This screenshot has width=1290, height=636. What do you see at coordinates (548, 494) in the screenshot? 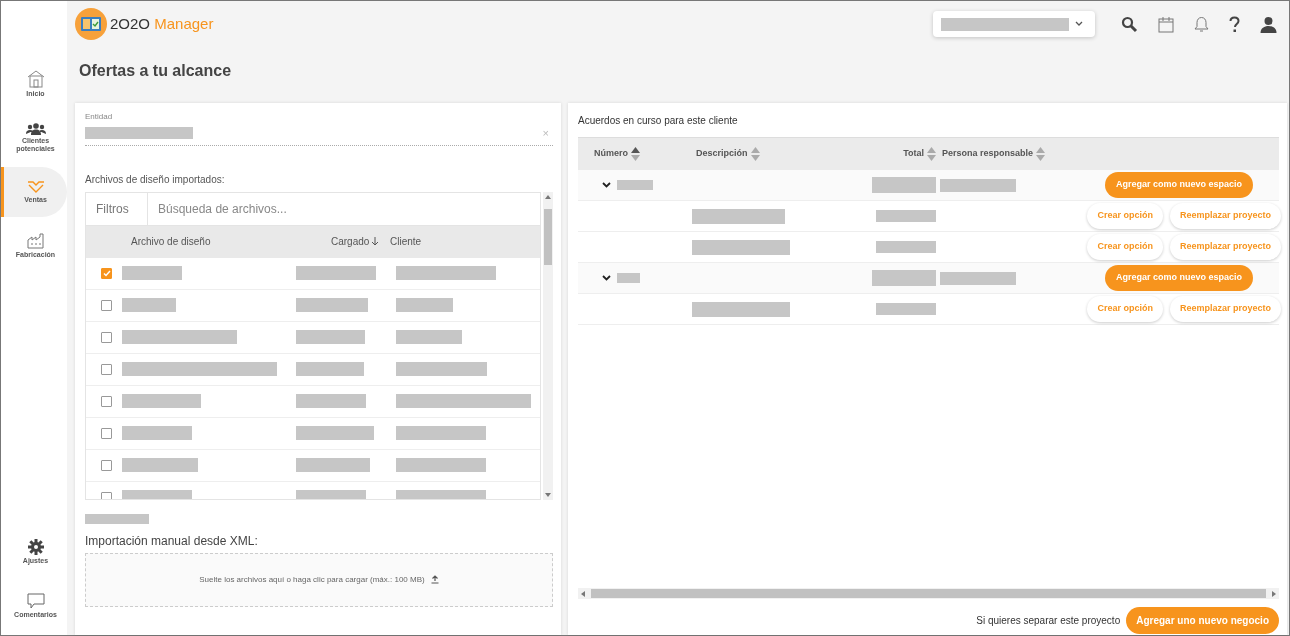
I see `scroll-down-icon` at bounding box center [548, 494].